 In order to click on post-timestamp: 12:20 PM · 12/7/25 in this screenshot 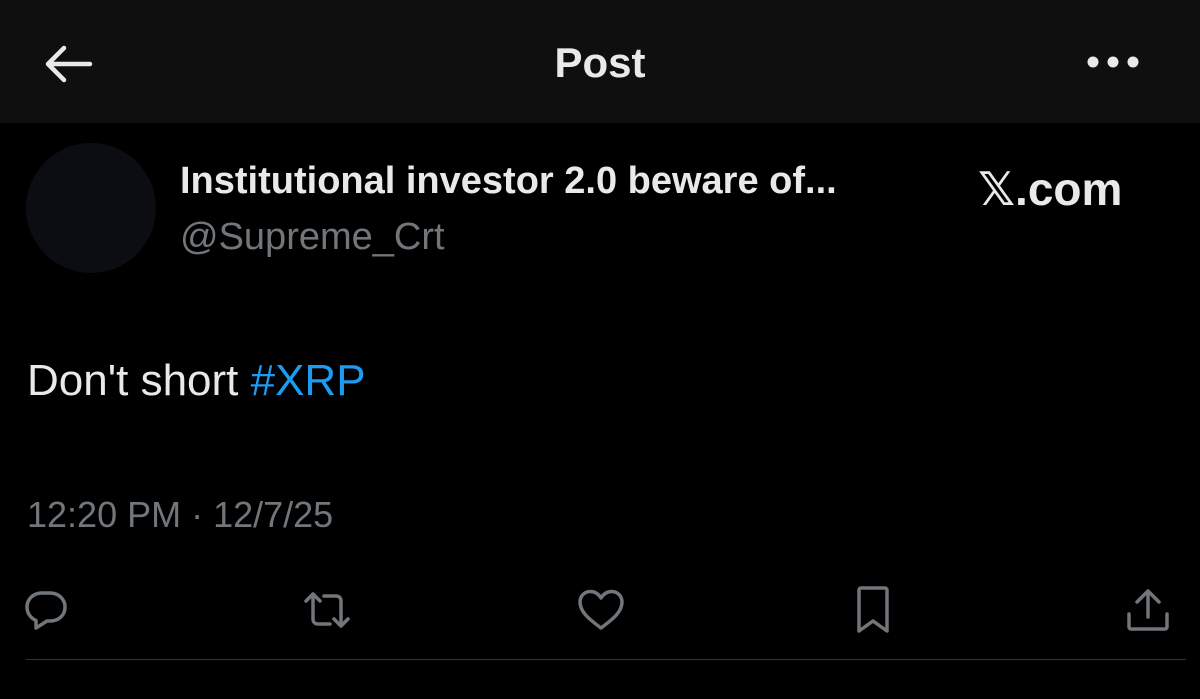, I will do `click(180, 515)`.